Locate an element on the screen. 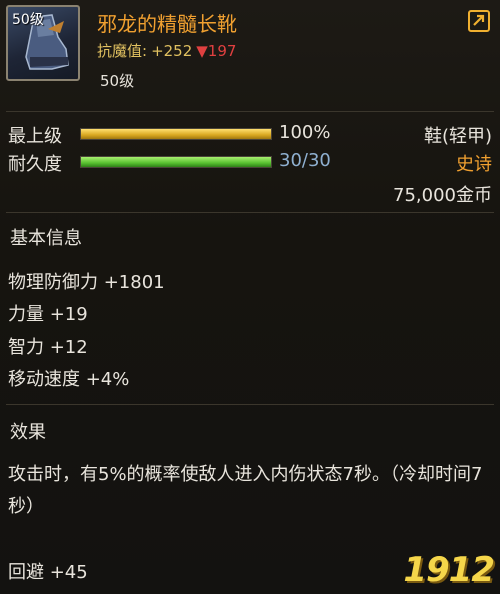 The image size is (500, 594). durability-value: 30/30 is located at coordinates (305, 160).